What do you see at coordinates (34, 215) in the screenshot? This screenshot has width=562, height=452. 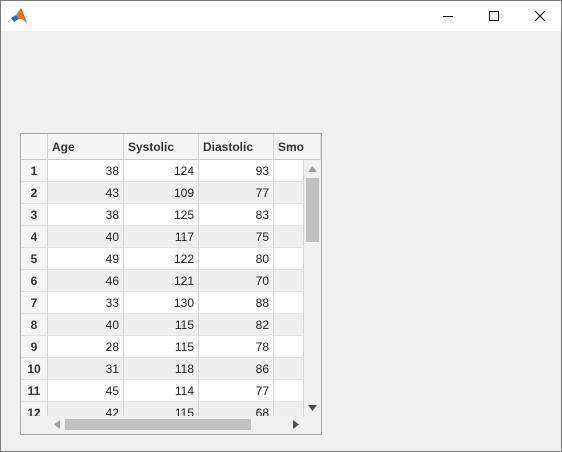 I see `row-header: 3` at bounding box center [34, 215].